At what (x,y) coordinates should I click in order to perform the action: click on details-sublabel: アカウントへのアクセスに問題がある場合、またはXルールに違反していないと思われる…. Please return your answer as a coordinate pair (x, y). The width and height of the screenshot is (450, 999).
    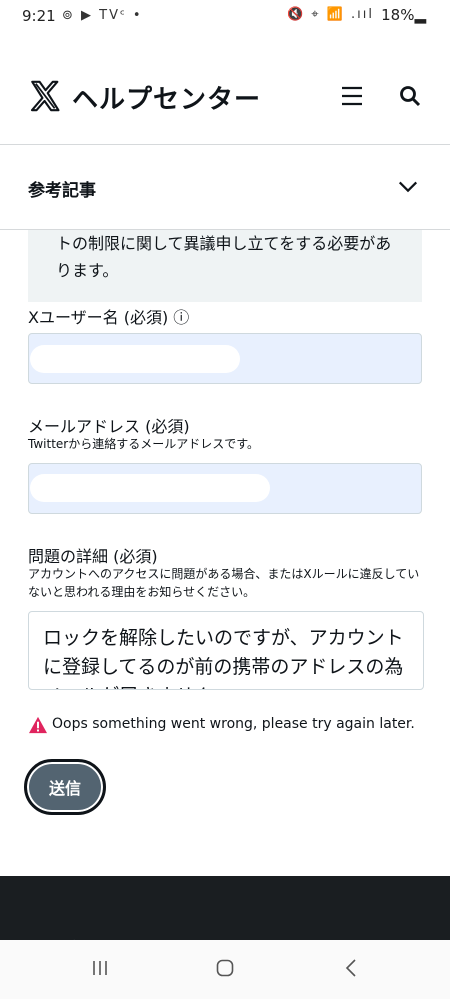
    Looking at the image, I should click on (224, 583).